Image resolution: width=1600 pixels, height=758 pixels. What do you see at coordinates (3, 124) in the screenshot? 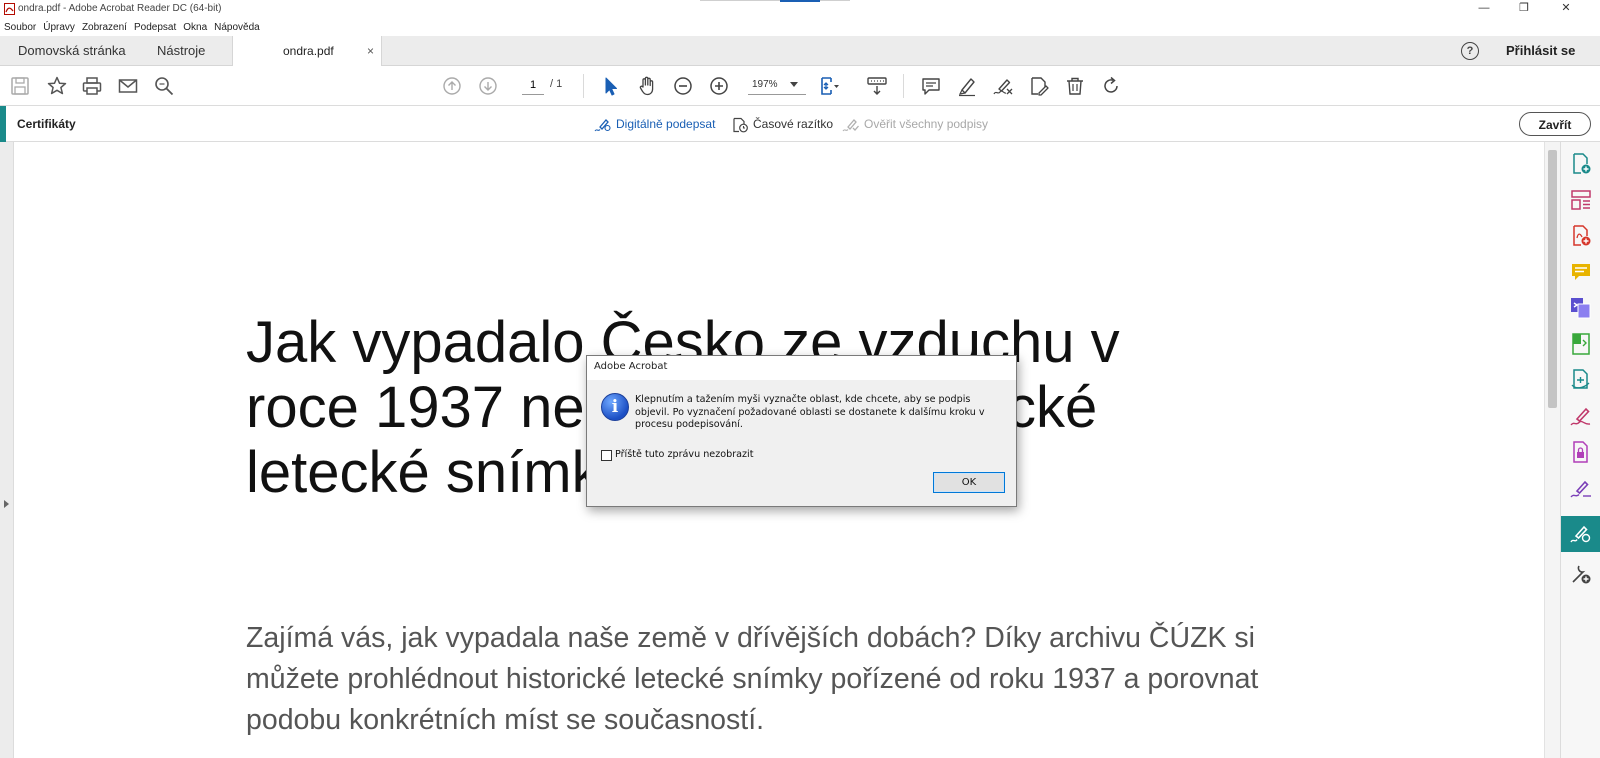
I see `certificates-accent-strip` at bounding box center [3, 124].